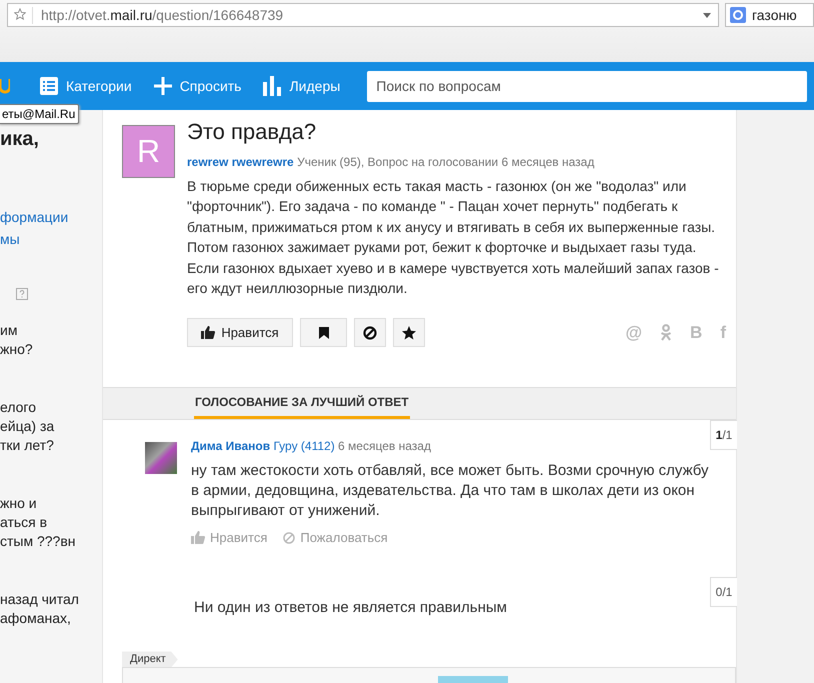 The height and width of the screenshot is (683, 814). I want to click on question-snippet: елого ейца) за тки лет?, so click(51, 426).